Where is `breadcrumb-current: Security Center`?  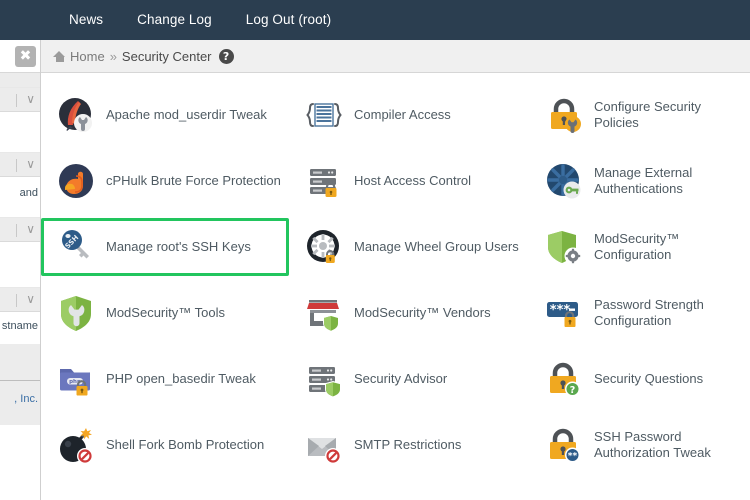
breadcrumb-current: Security Center is located at coordinates (166, 56).